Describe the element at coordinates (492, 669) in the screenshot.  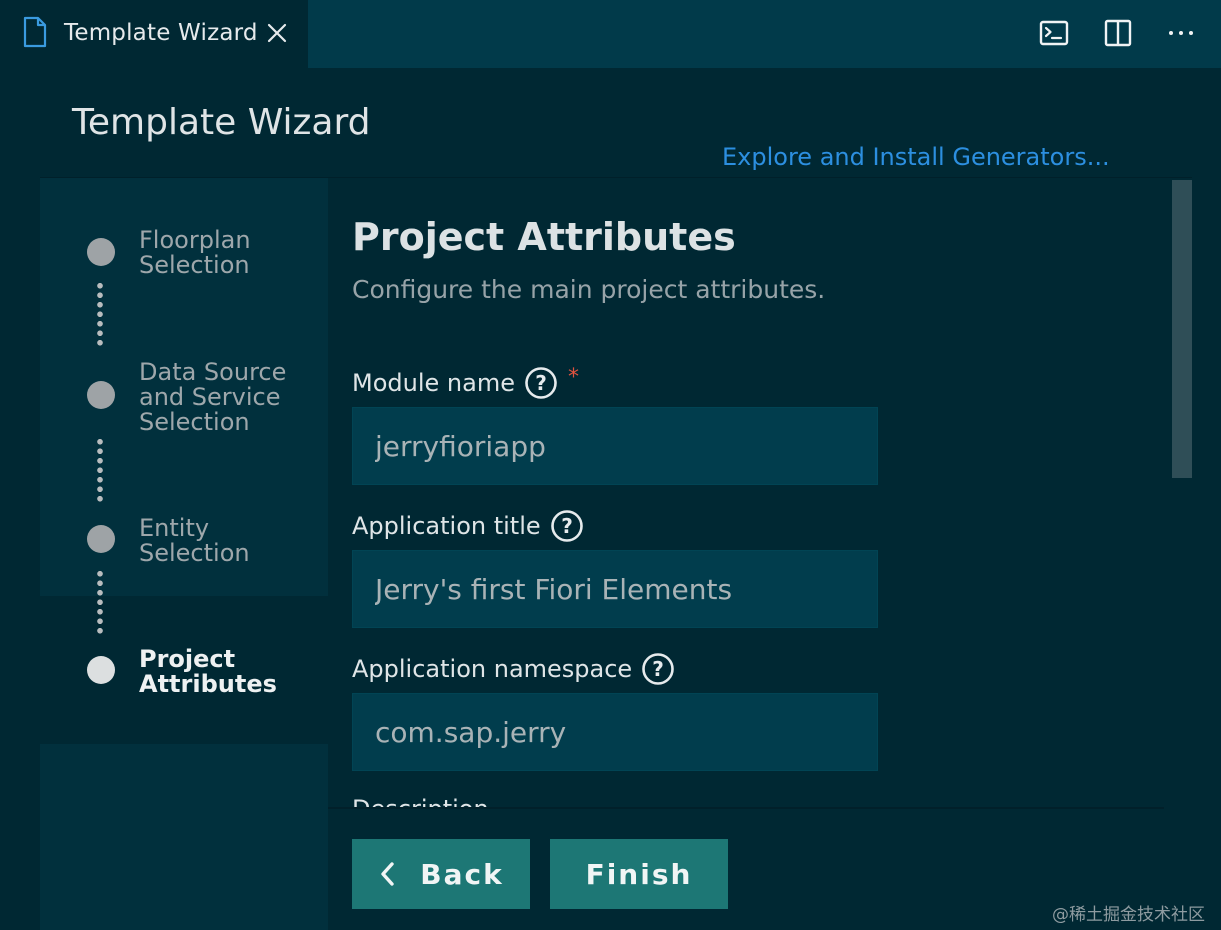
I see `application-namespace-label-text: Application namespace` at that location.